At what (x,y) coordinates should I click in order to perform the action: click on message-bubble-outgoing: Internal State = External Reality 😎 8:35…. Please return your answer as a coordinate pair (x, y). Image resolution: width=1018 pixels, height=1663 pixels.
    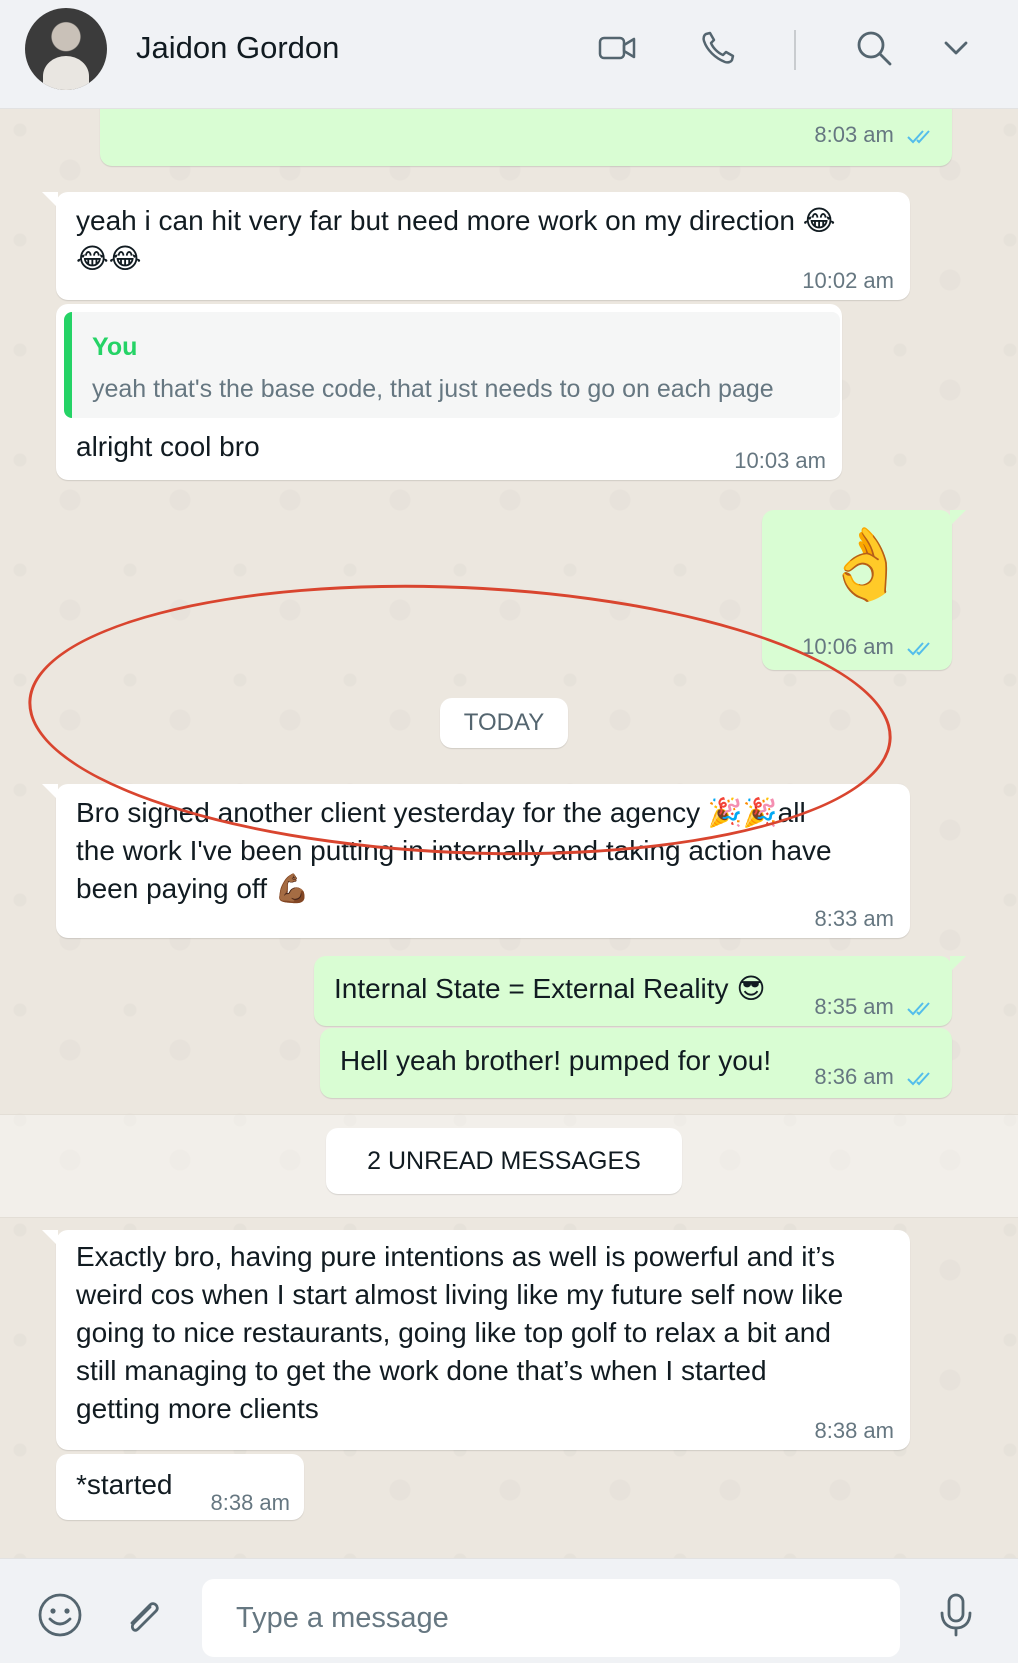
    Looking at the image, I should click on (640, 991).